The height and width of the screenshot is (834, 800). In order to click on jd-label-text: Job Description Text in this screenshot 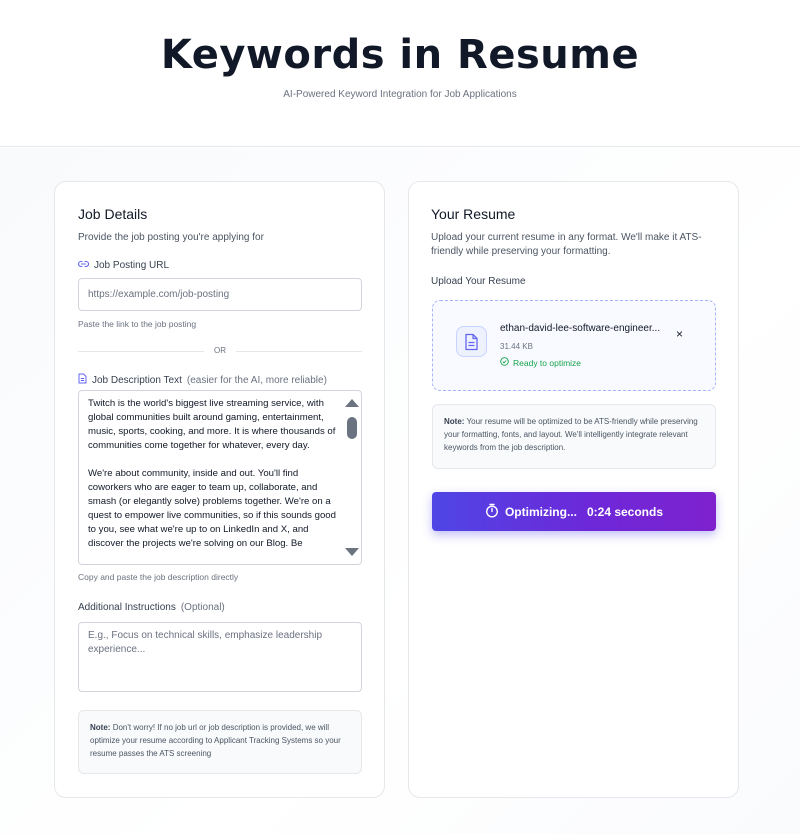, I will do `click(137, 380)`.